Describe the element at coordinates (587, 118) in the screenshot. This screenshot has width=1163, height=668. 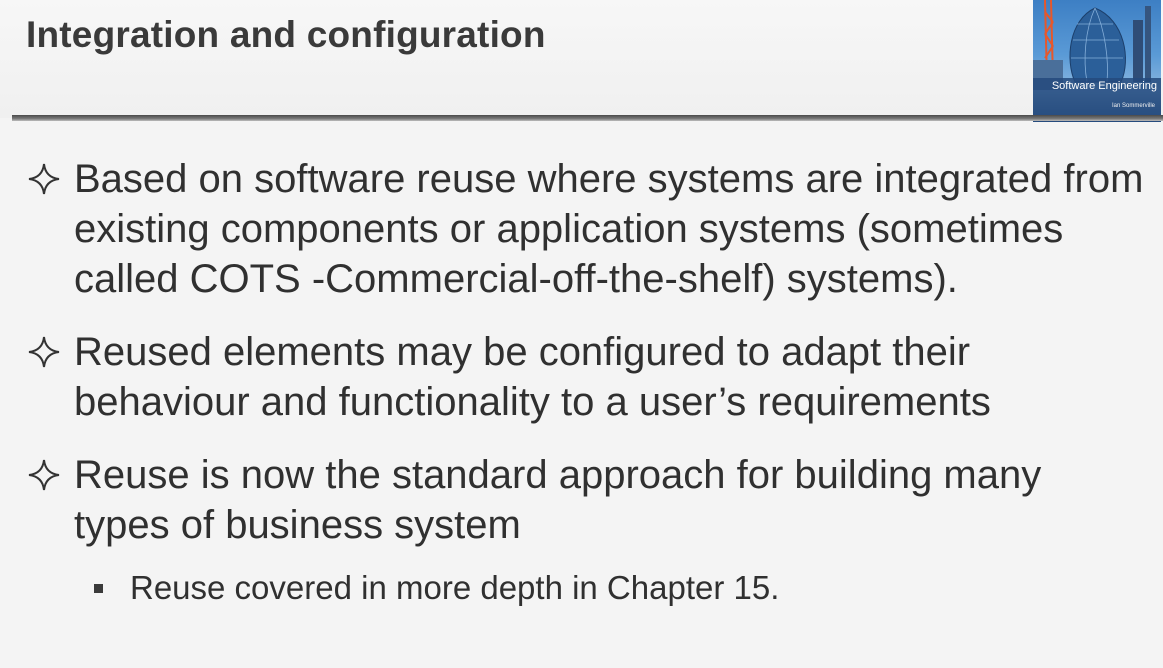
I see `title-divider` at that location.